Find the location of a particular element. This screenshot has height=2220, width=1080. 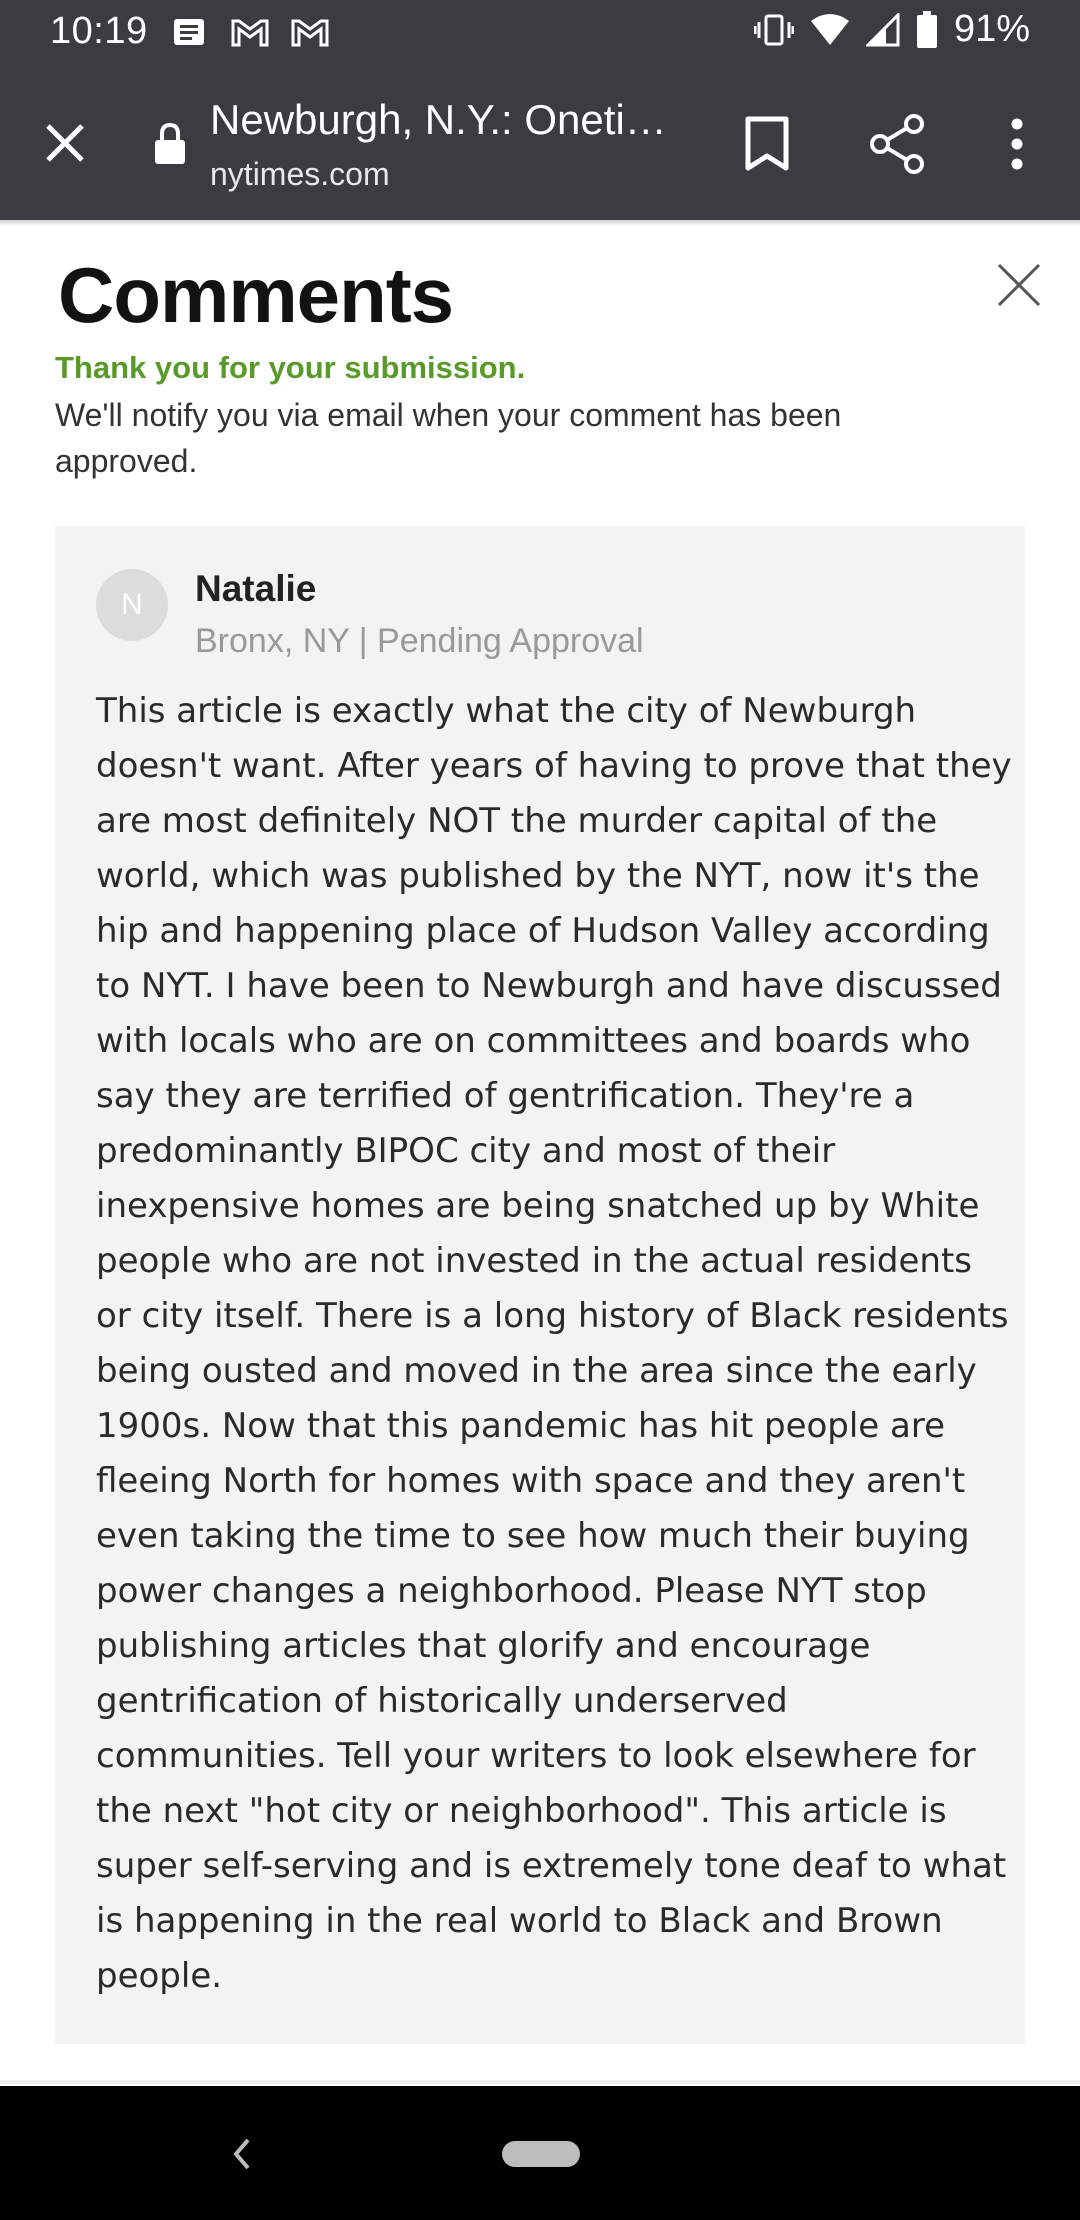

battery-icon is located at coordinates (926, 29).